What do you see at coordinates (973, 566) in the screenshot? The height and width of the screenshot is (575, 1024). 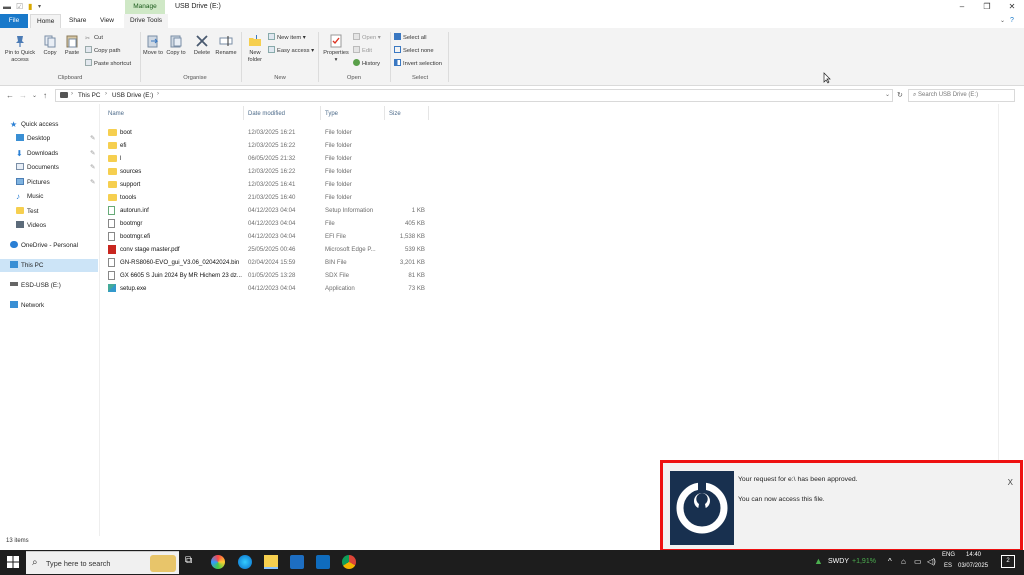 I see `clock-date: 03/07/2025` at bounding box center [973, 566].